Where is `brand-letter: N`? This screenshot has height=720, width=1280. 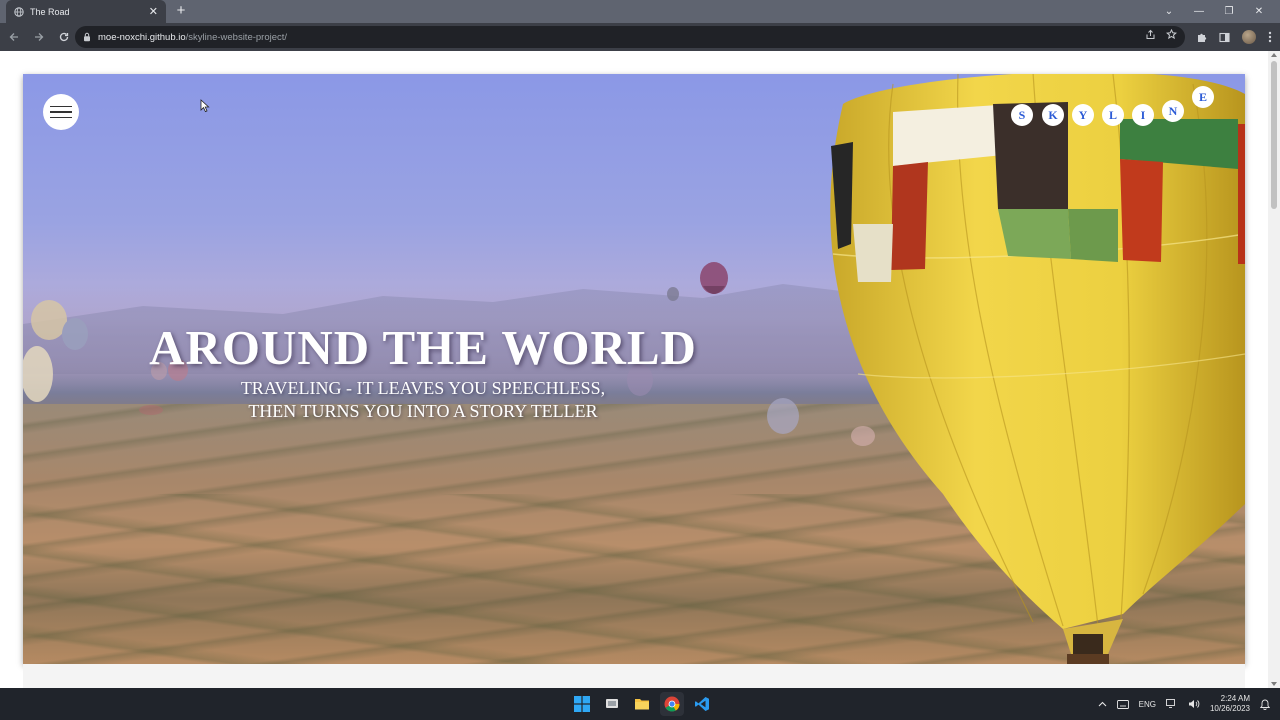 brand-letter: N is located at coordinates (1173, 111).